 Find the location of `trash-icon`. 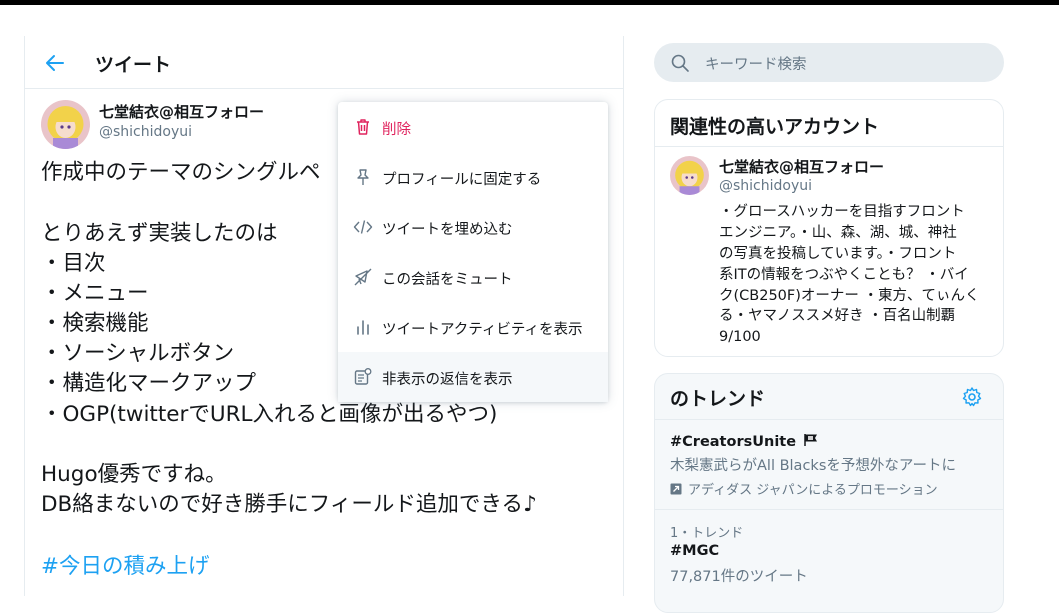

trash-icon is located at coordinates (363, 127).